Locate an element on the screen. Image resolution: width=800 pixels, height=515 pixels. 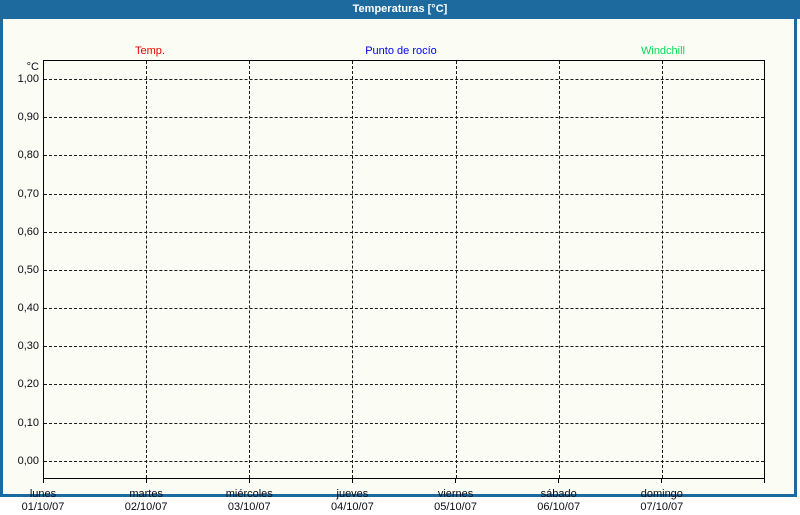
x-date-label: 06/10/07 is located at coordinates (559, 507).